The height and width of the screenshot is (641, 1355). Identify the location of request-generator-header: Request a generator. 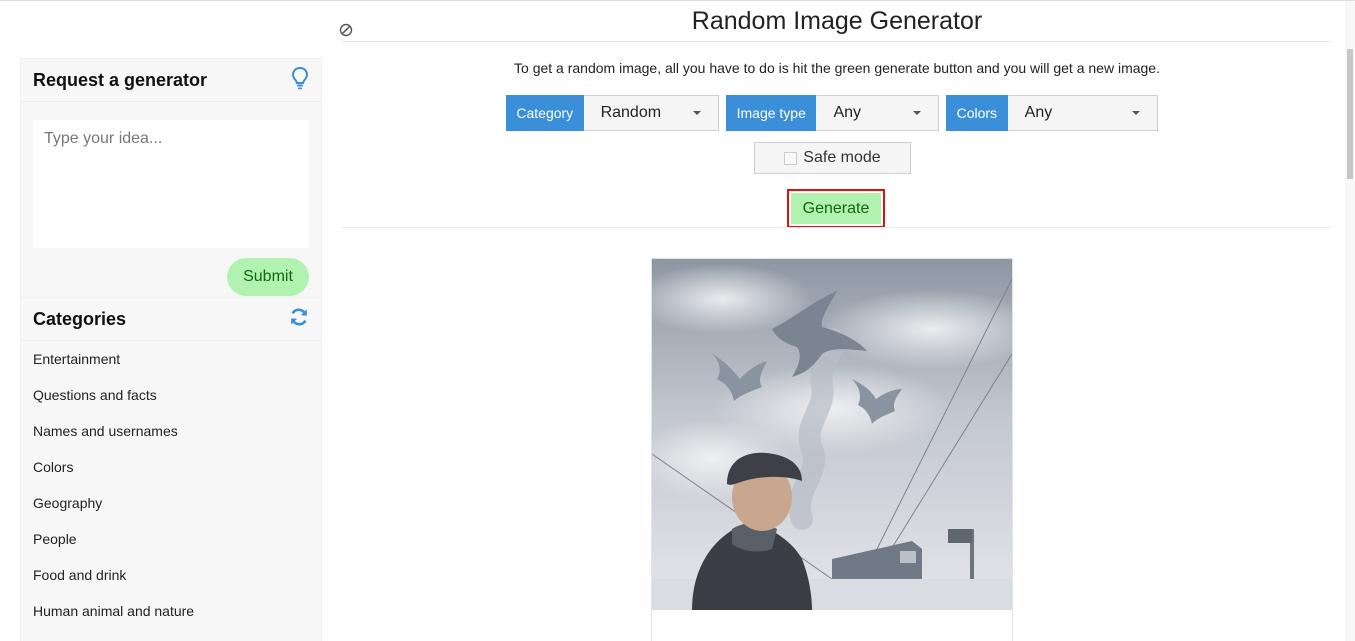
(171, 80).